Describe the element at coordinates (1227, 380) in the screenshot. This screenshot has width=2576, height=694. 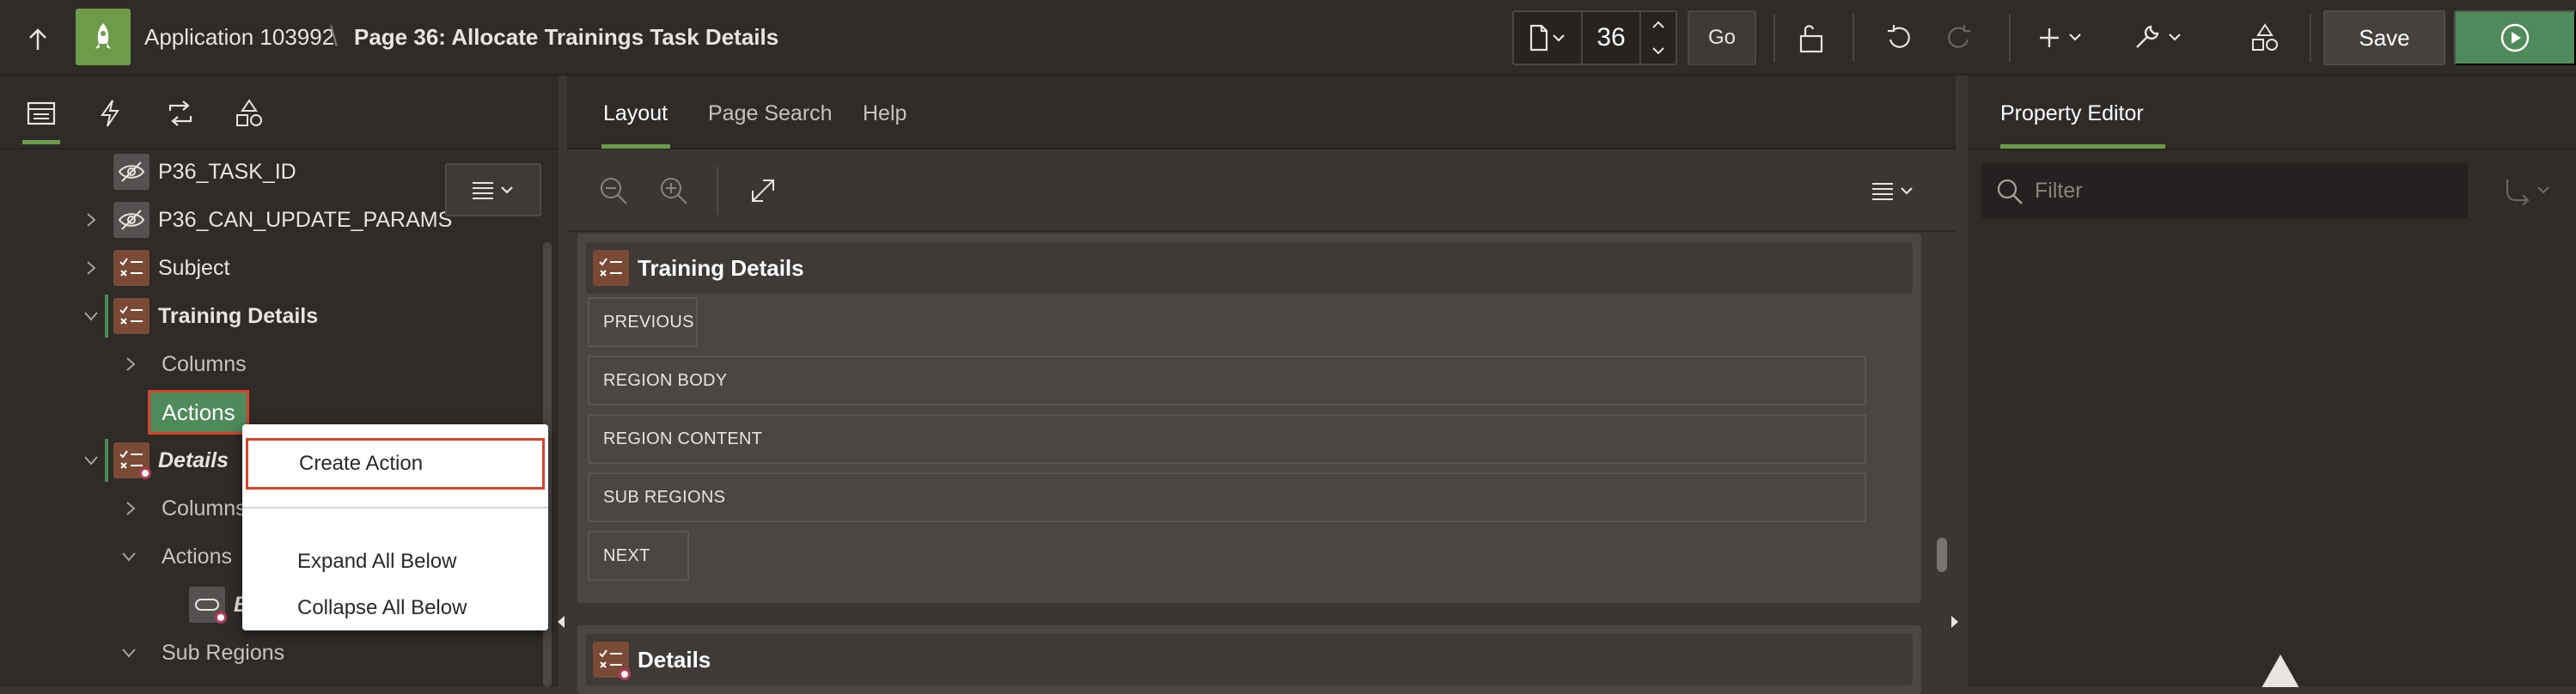
I see `slot-region-body: REGION BODY` at that location.